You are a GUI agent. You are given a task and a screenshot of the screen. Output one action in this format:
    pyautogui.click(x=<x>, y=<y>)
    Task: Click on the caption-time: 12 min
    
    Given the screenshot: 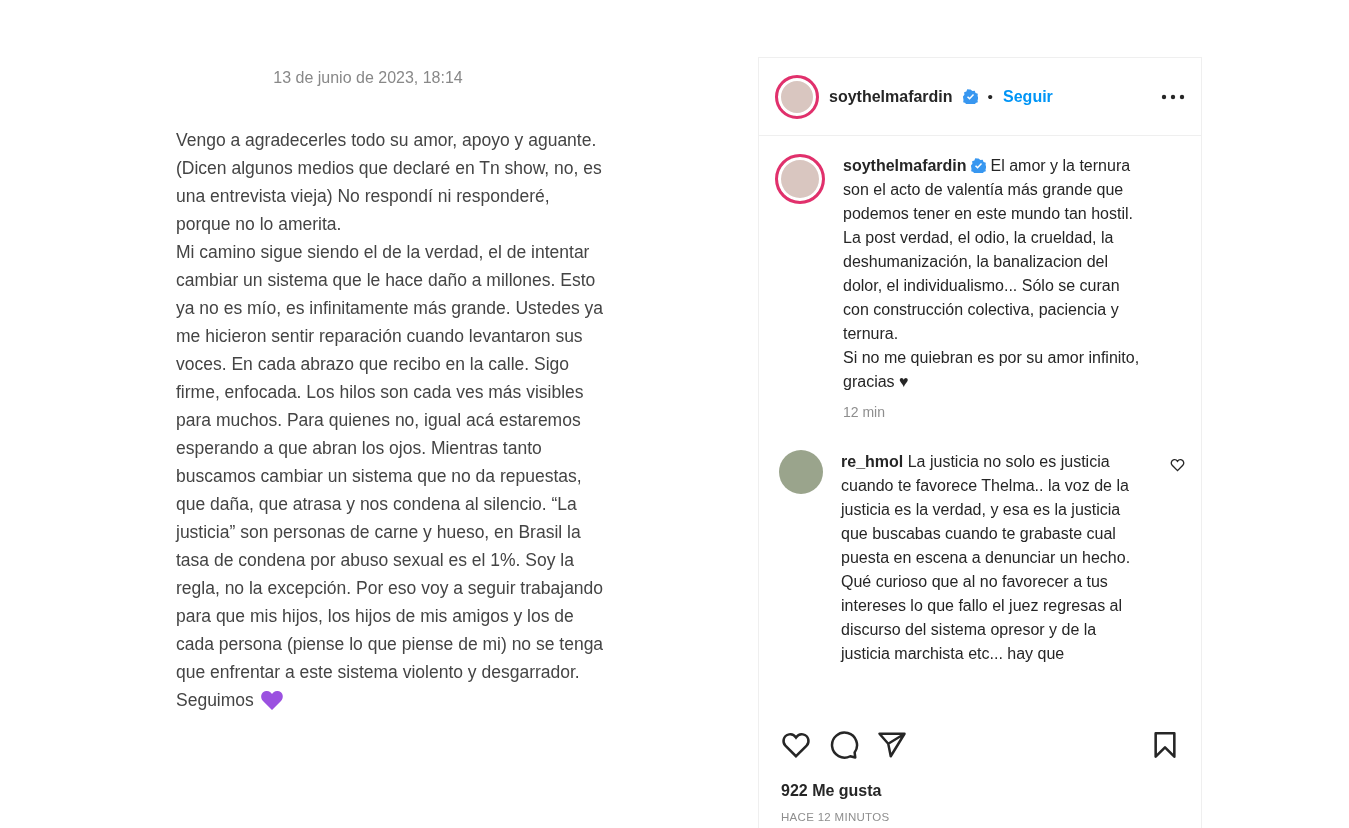 What is the action you would take?
    pyautogui.click(x=865, y=412)
    